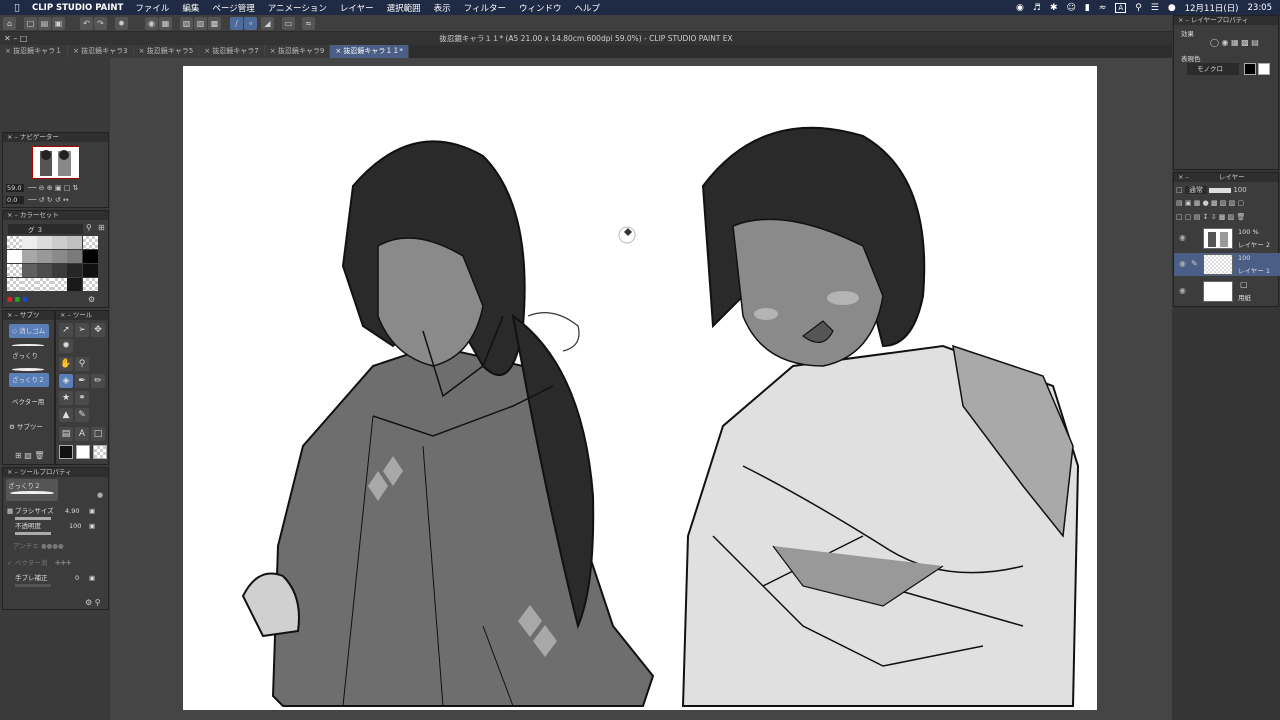 The width and height of the screenshot is (1280, 720). What do you see at coordinates (30, 23) in the screenshot?
I see `new-file-icon: □` at bounding box center [30, 23].